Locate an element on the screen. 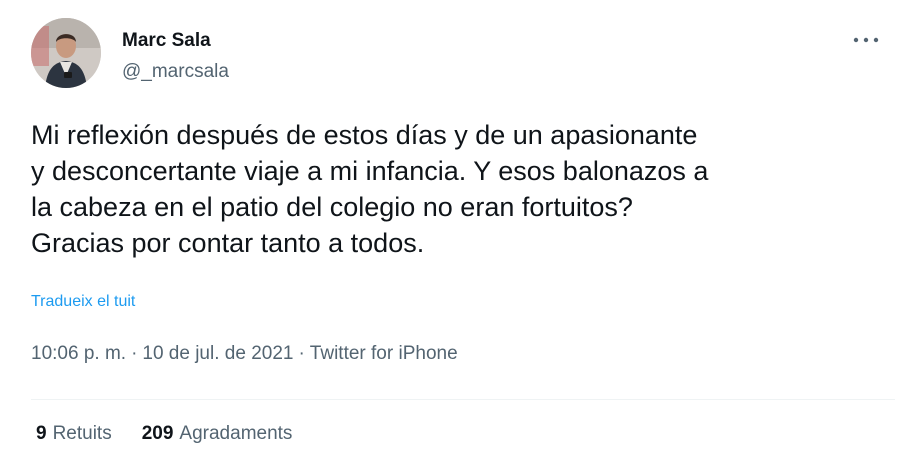 The image size is (909, 449). more-options-button is located at coordinates (866, 40).